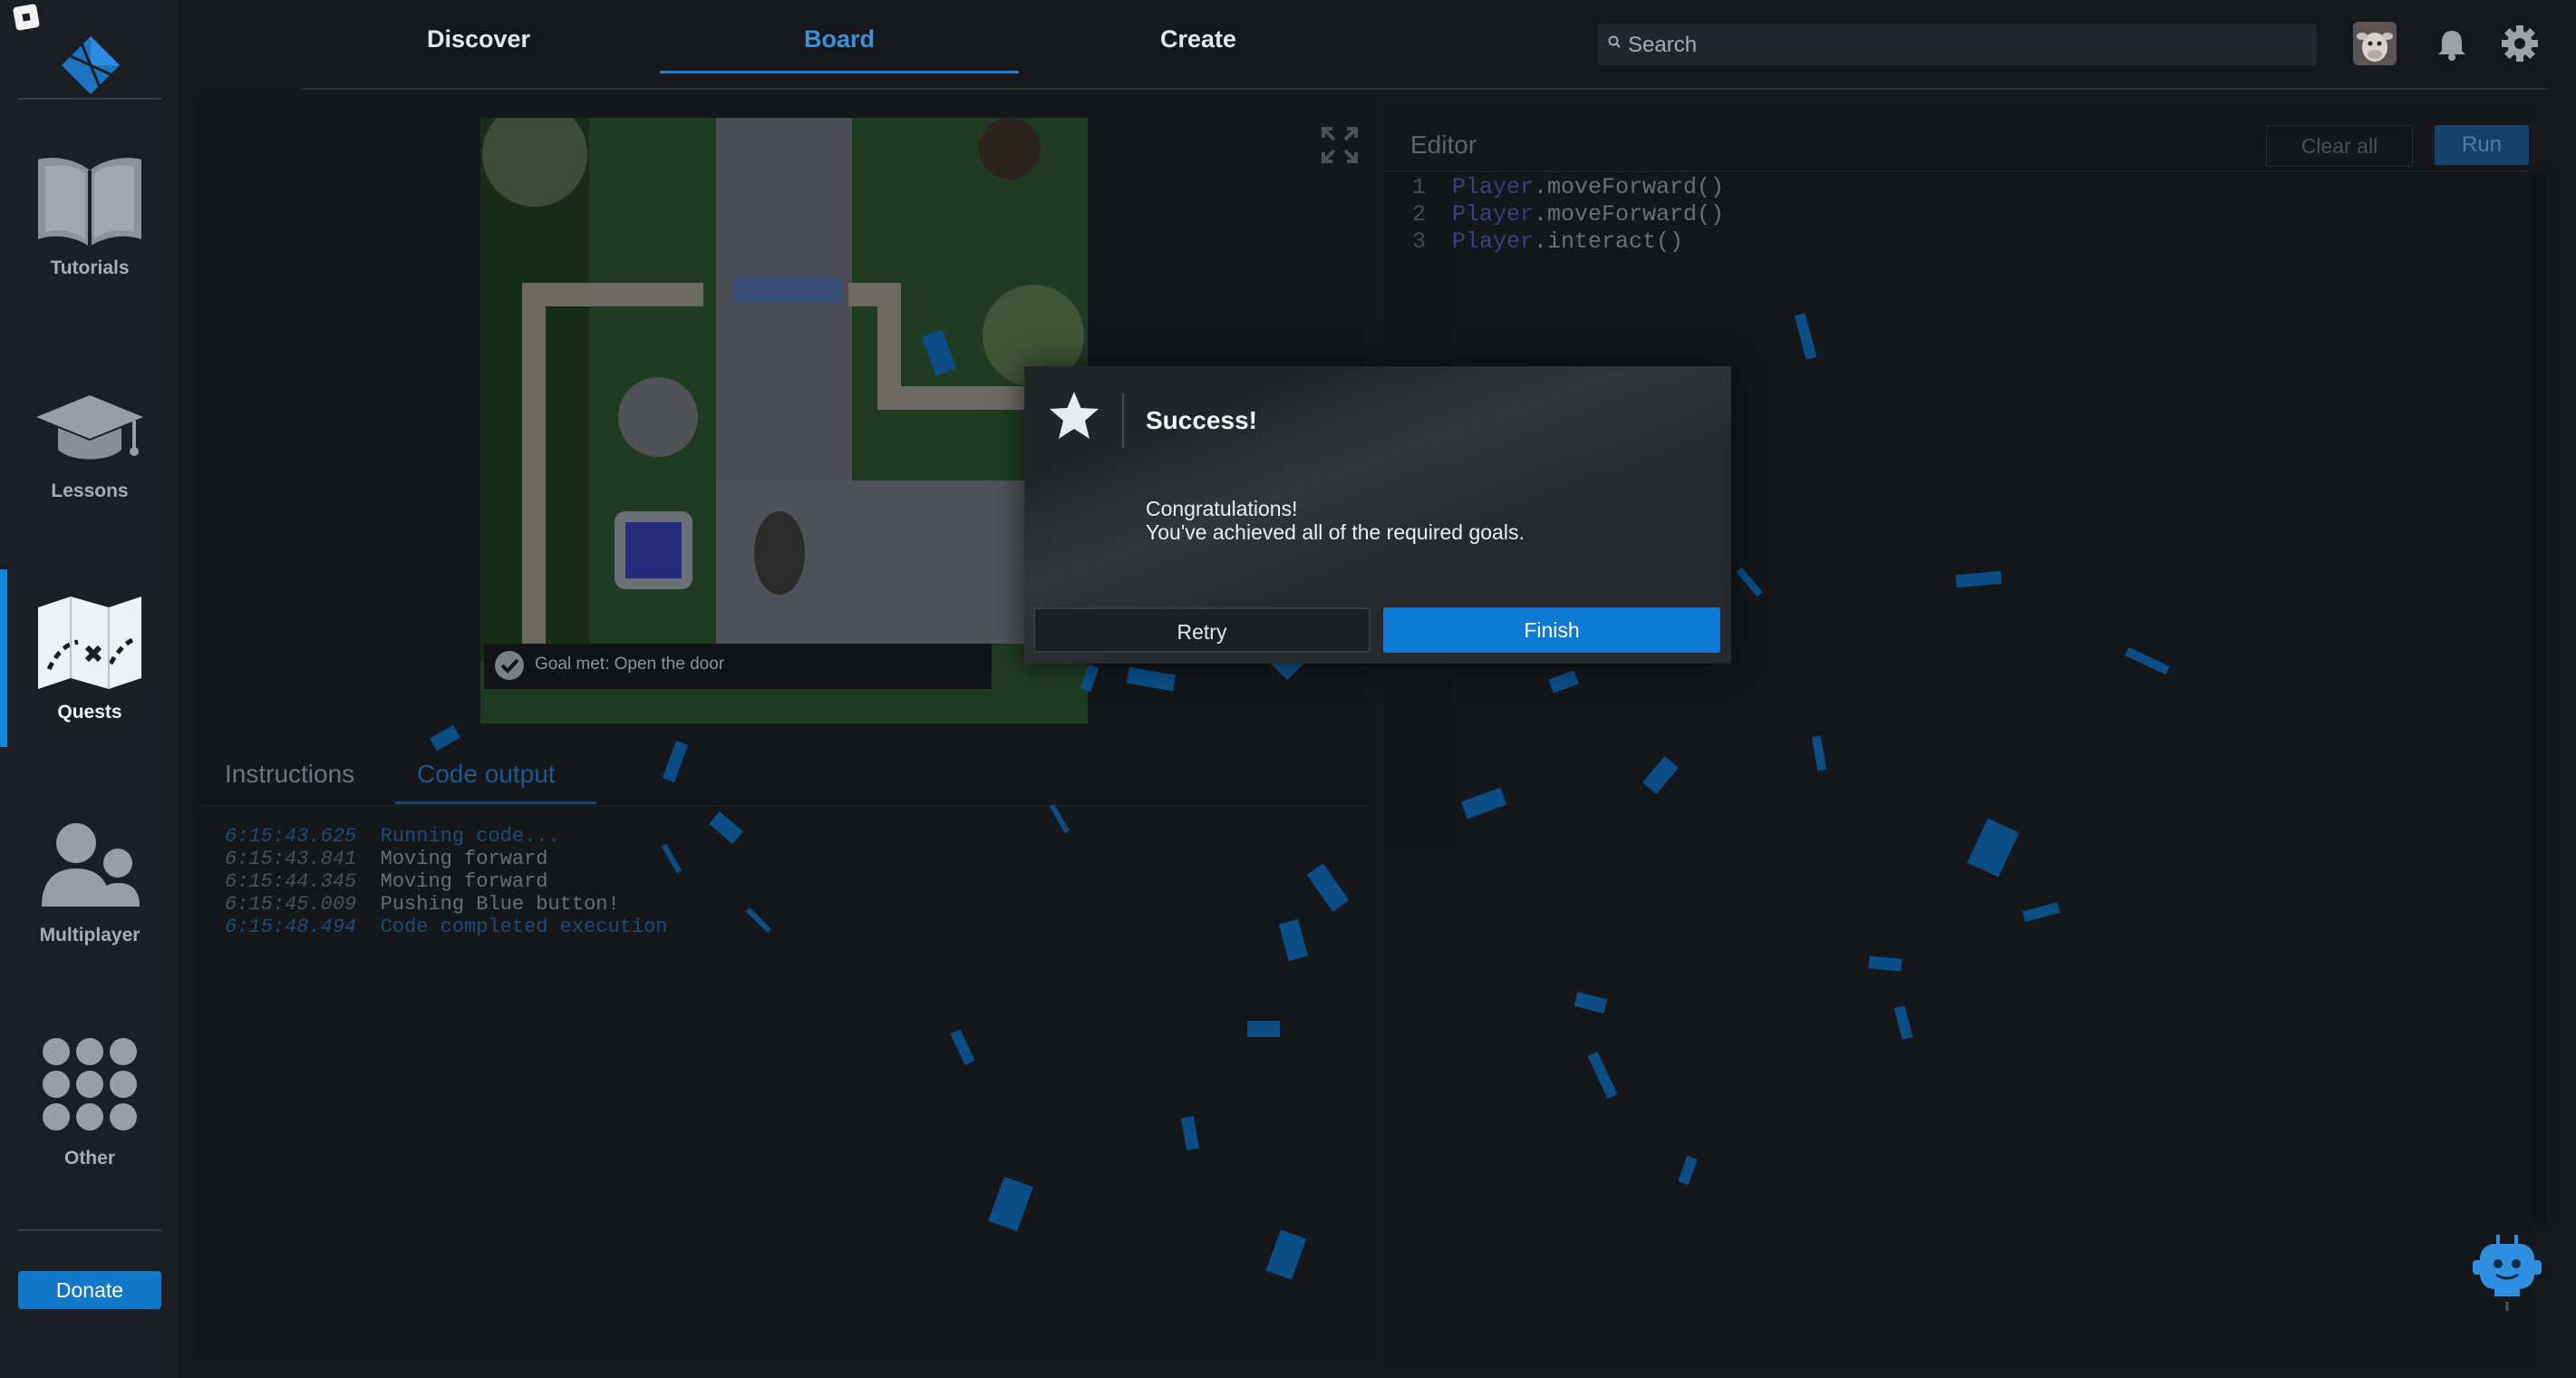 The height and width of the screenshot is (1378, 2576). What do you see at coordinates (89, 643) in the screenshot?
I see `treasure-map-icon` at bounding box center [89, 643].